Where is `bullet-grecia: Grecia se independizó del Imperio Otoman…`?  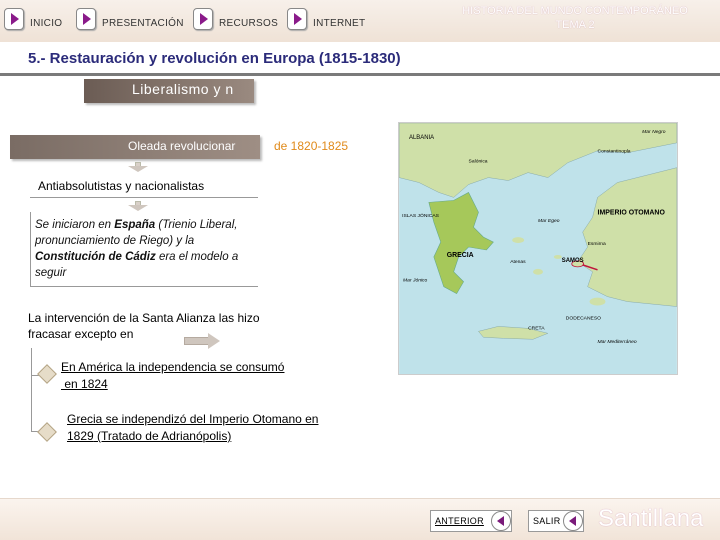
bullet-grecia: Grecia se independizó del Imperio Otoman… is located at coordinates (192, 428).